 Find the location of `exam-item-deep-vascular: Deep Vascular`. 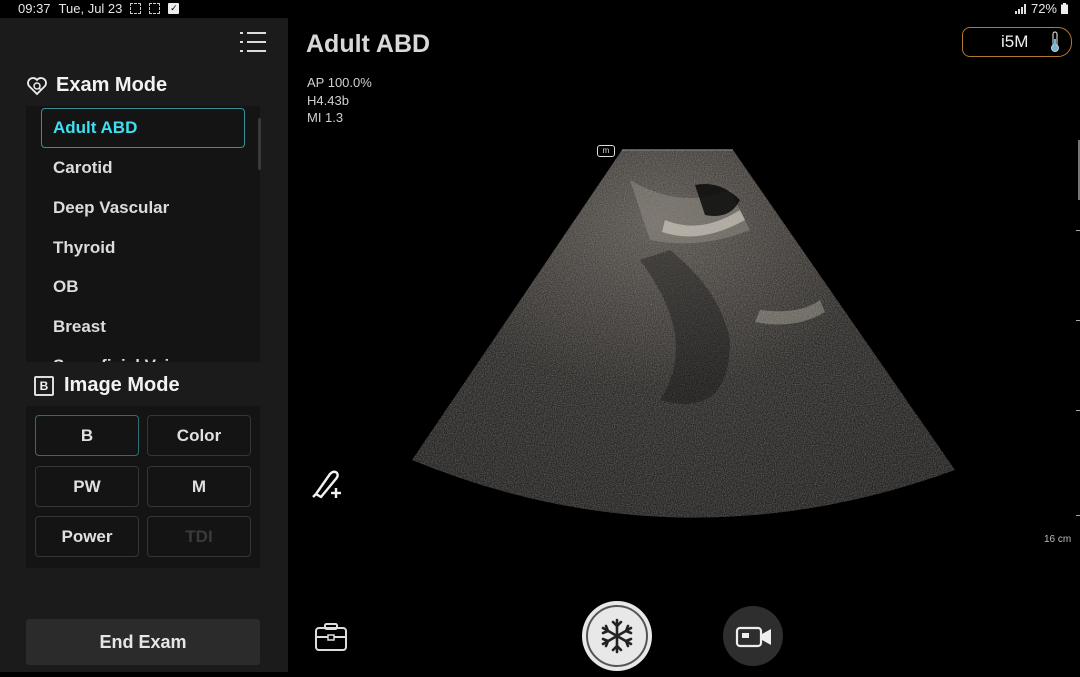

exam-item-deep-vascular: Deep Vascular is located at coordinates (143, 208).